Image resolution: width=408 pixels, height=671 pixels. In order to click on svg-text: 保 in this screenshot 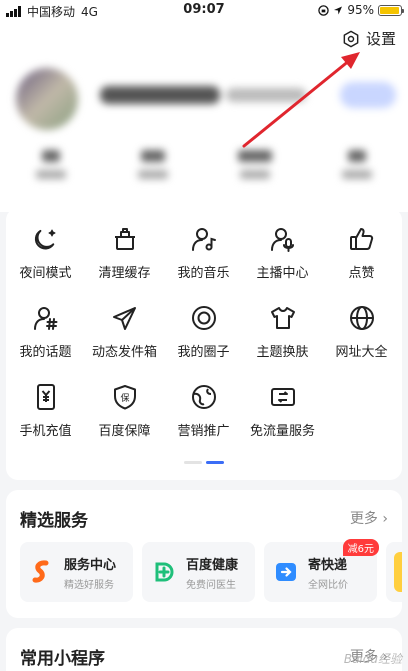, I will do `click(124, 398)`.